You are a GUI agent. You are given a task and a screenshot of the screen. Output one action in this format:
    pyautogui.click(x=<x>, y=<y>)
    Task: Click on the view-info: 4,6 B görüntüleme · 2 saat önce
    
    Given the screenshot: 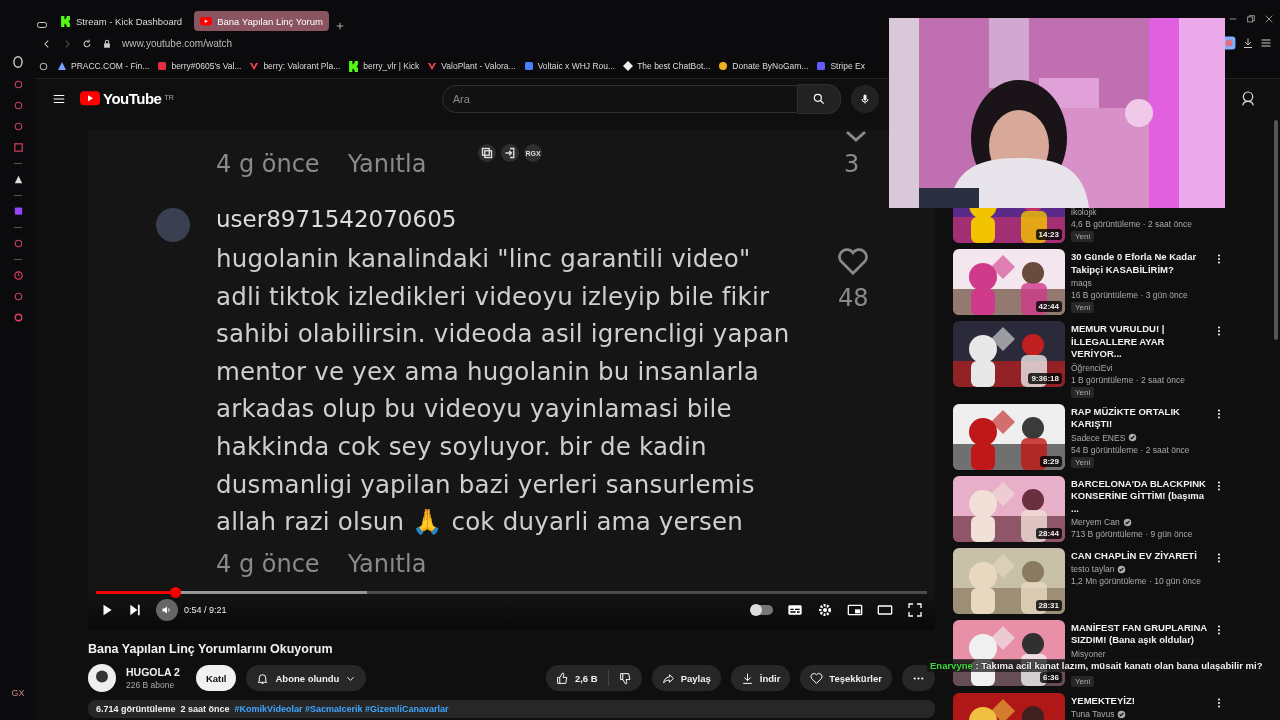 What is the action you would take?
    pyautogui.click(x=1132, y=224)
    